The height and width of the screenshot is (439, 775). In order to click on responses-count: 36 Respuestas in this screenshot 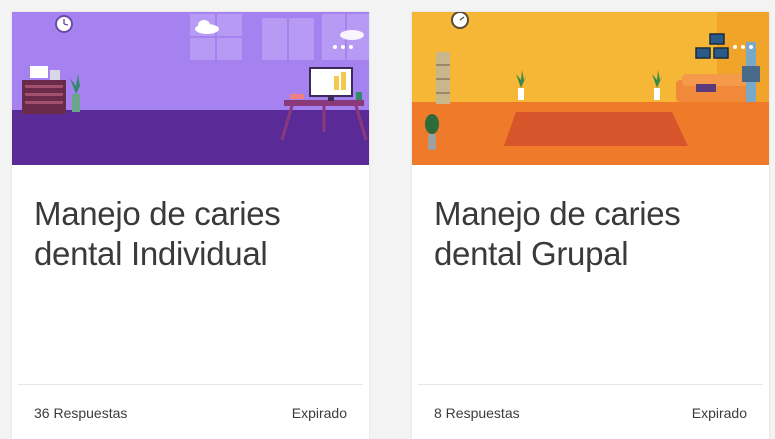, I will do `click(81, 413)`.